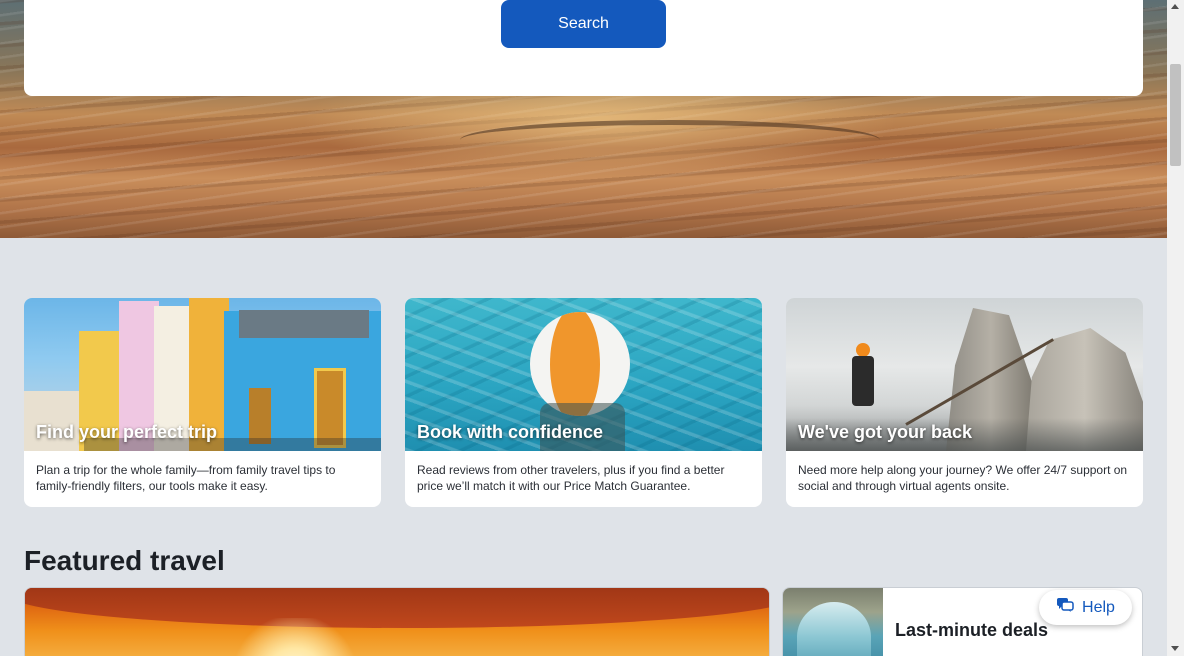 This screenshot has height=656, width=1184. What do you see at coordinates (833, 622) in the screenshot?
I see `sea-arch-thumbnail` at bounding box center [833, 622].